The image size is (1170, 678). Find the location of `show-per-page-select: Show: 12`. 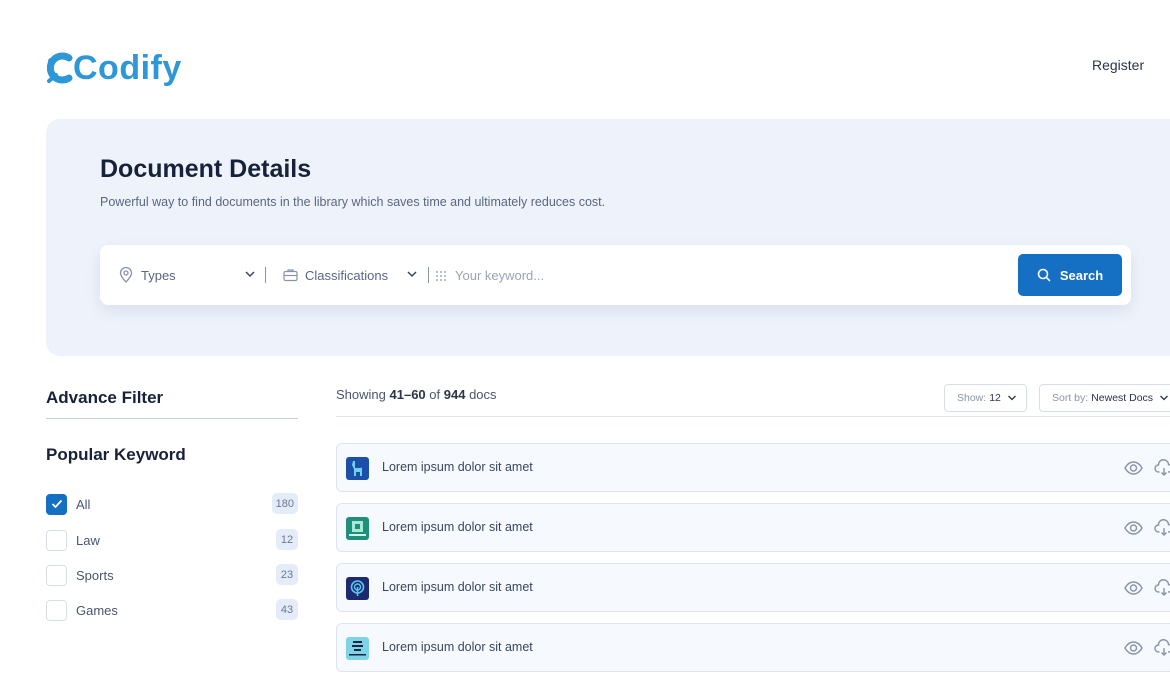

show-per-page-select: Show: 12 is located at coordinates (985, 398).